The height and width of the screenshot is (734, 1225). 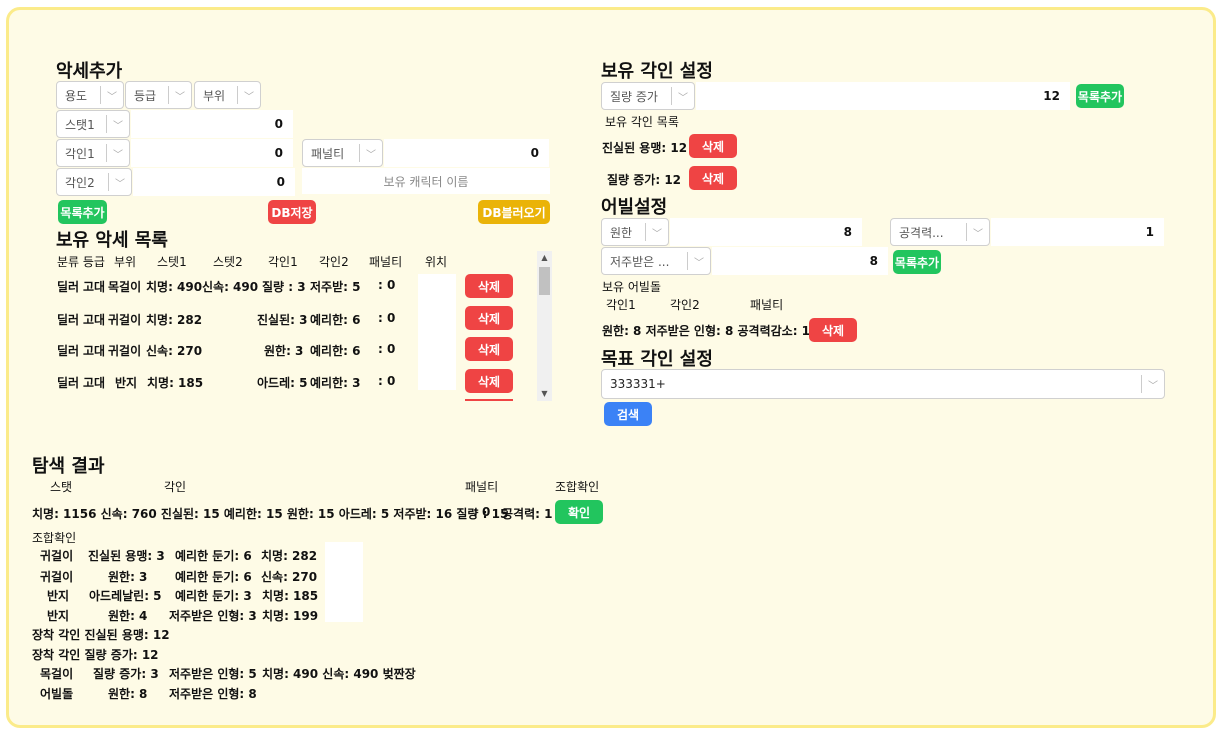 I want to click on target-engrave-select: 333331+ ﹀, so click(x=883, y=384).